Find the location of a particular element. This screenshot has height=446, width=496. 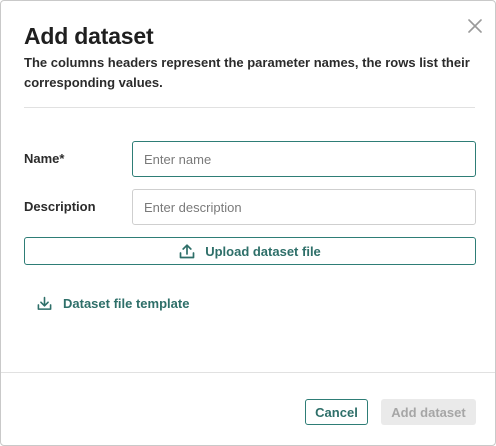

name-label: Name* is located at coordinates (44, 158).